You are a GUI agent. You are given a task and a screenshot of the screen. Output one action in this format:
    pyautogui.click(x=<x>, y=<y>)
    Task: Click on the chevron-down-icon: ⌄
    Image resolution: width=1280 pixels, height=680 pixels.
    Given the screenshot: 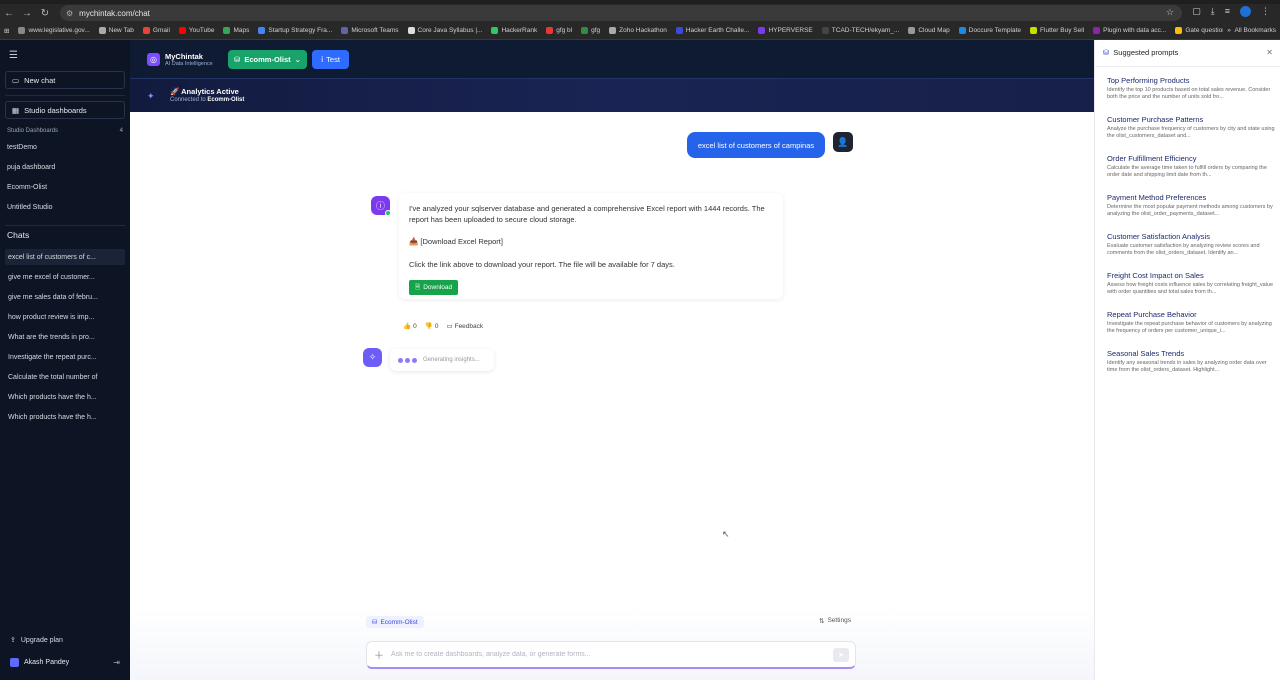 What is the action you would take?
    pyautogui.click(x=297, y=59)
    